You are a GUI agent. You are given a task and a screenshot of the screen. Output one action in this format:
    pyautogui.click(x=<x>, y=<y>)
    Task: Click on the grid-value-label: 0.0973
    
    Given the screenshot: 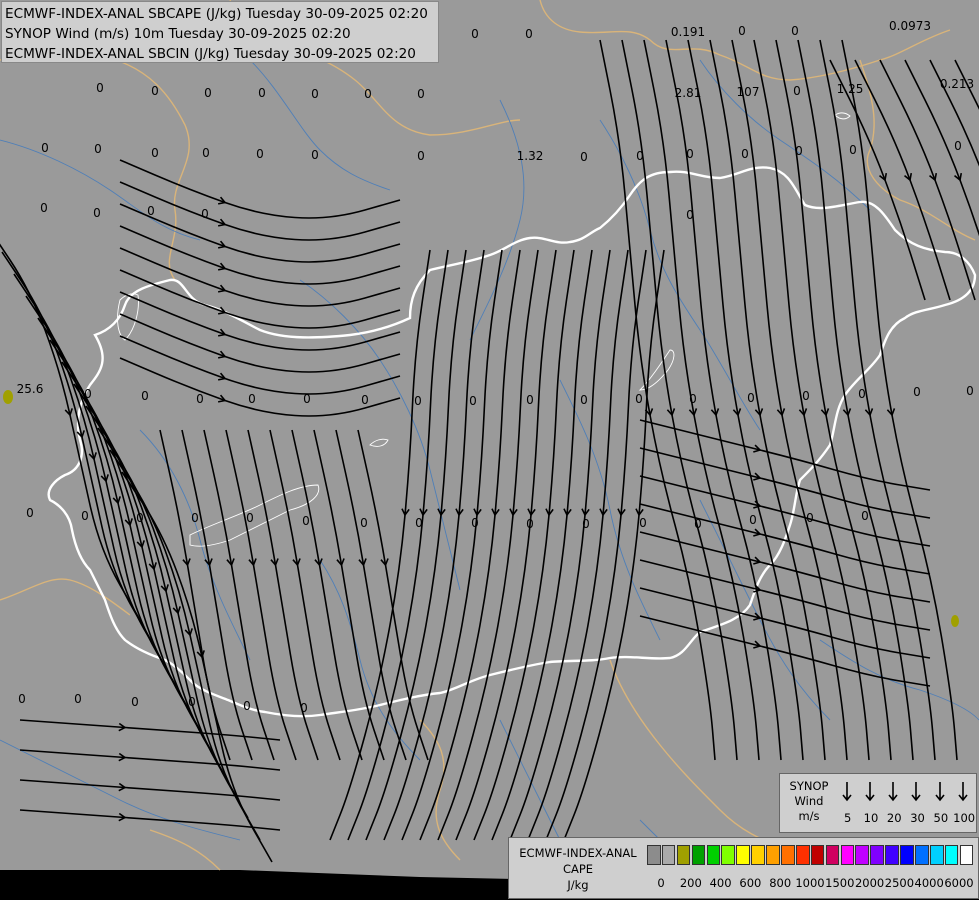 What is the action you would take?
    pyautogui.click(x=910, y=26)
    